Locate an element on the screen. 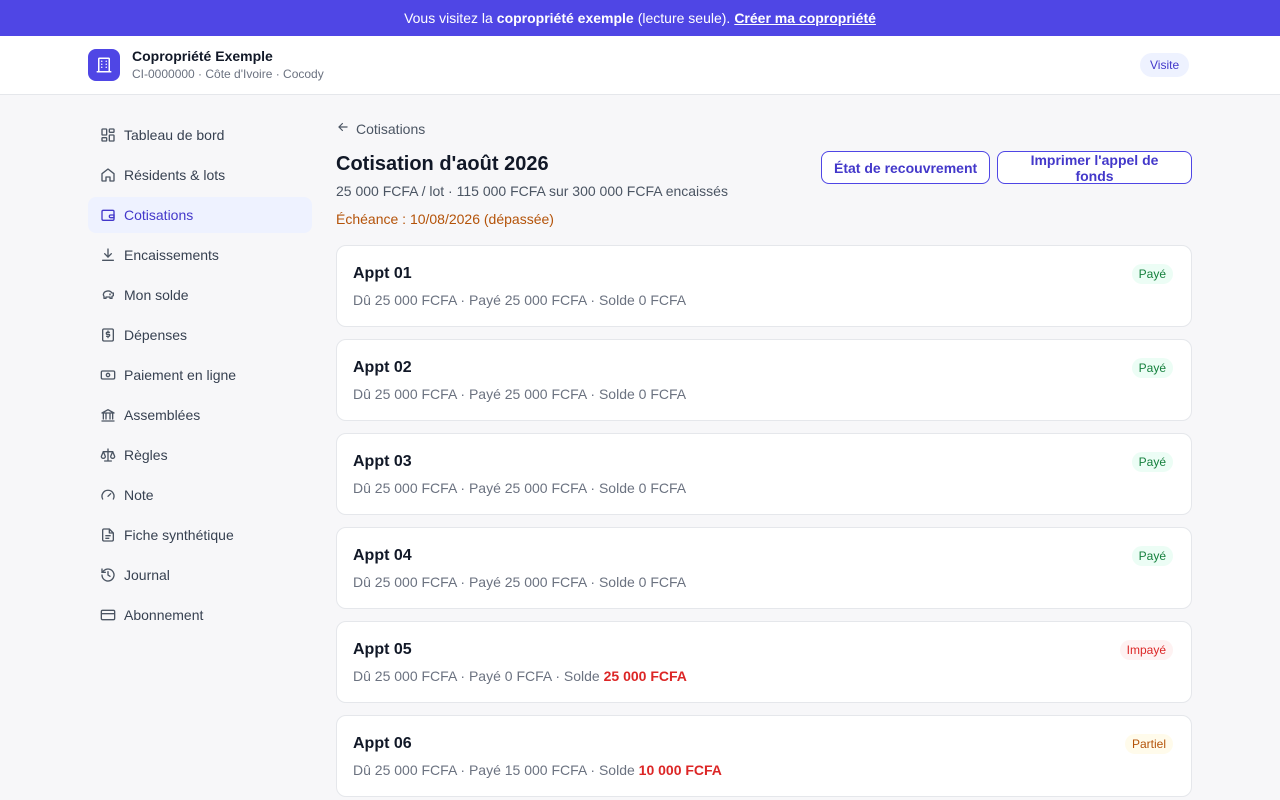 The width and height of the screenshot is (1280, 800). create-copro-link: Créer ma copropriété is located at coordinates (805, 18).